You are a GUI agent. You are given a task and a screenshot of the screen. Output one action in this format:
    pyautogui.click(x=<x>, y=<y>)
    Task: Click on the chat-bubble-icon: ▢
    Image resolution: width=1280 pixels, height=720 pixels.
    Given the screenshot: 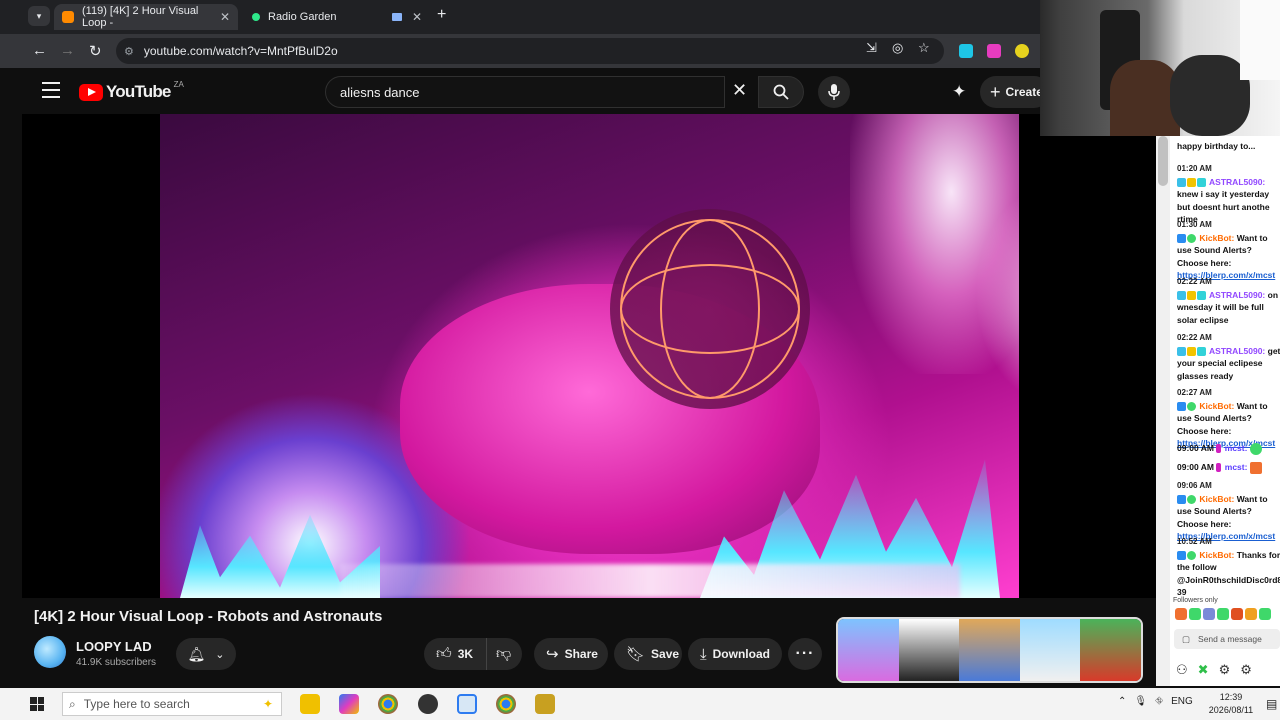 What is the action you would take?
    pyautogui.click(x=1186, y=638)
    